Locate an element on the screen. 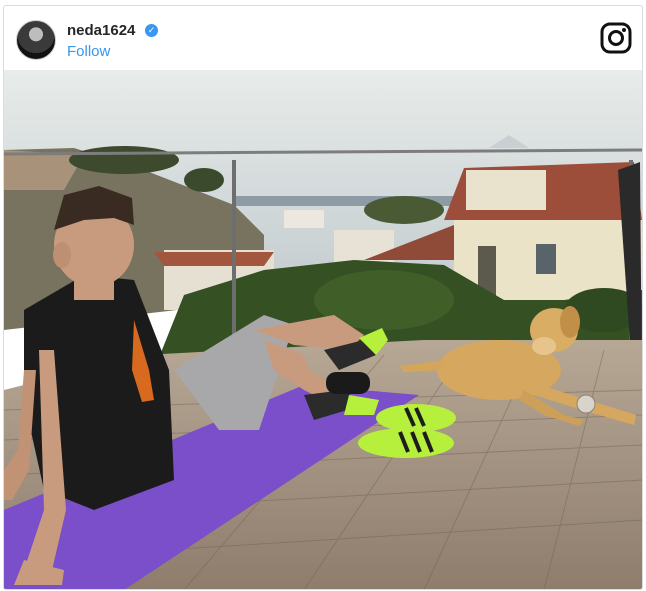 The image size is (646, 591). username-link: neda1624 is located at coordinates (101, 30).